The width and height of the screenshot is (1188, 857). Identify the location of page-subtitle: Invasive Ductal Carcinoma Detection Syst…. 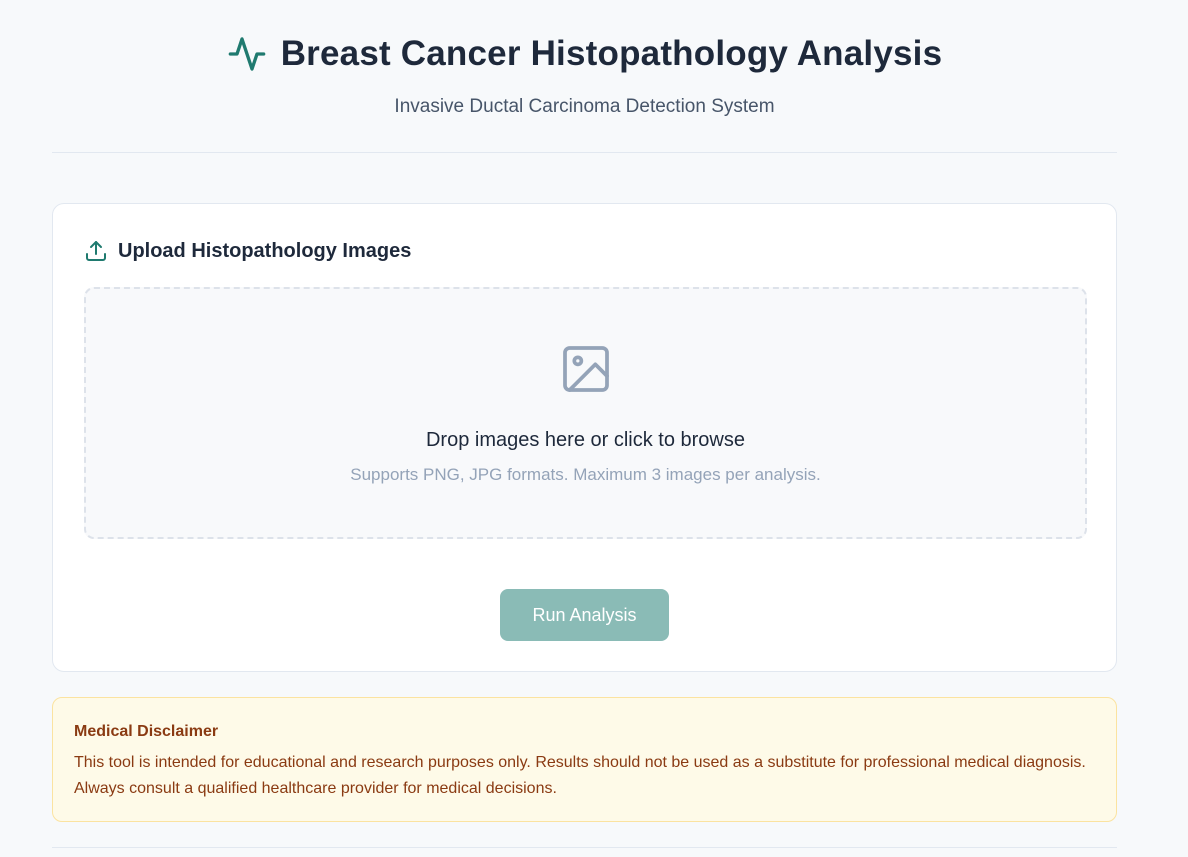
(584, 106).